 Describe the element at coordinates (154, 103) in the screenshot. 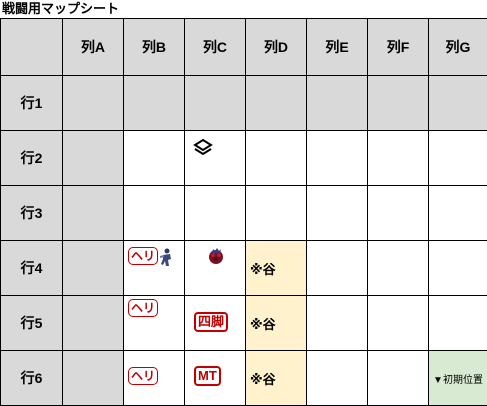

I see `cell-b1` at that location.